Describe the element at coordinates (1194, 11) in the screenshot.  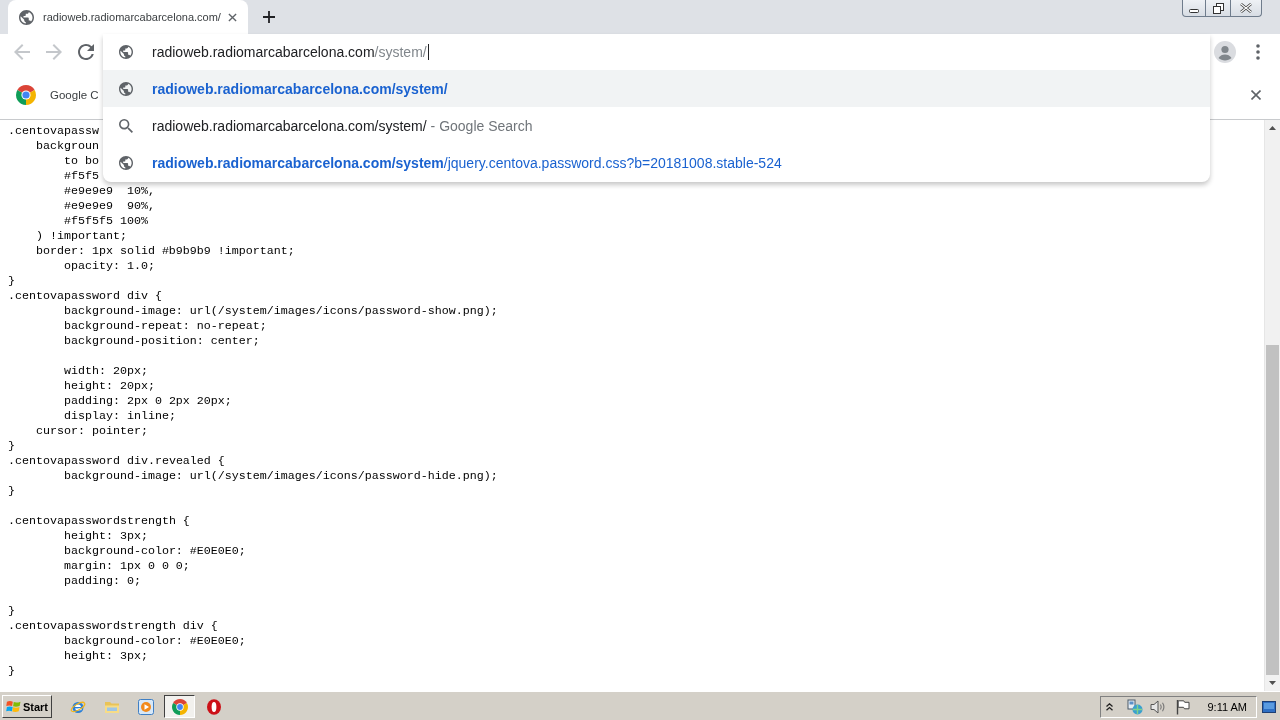
I see `minimize-icon` at that location.